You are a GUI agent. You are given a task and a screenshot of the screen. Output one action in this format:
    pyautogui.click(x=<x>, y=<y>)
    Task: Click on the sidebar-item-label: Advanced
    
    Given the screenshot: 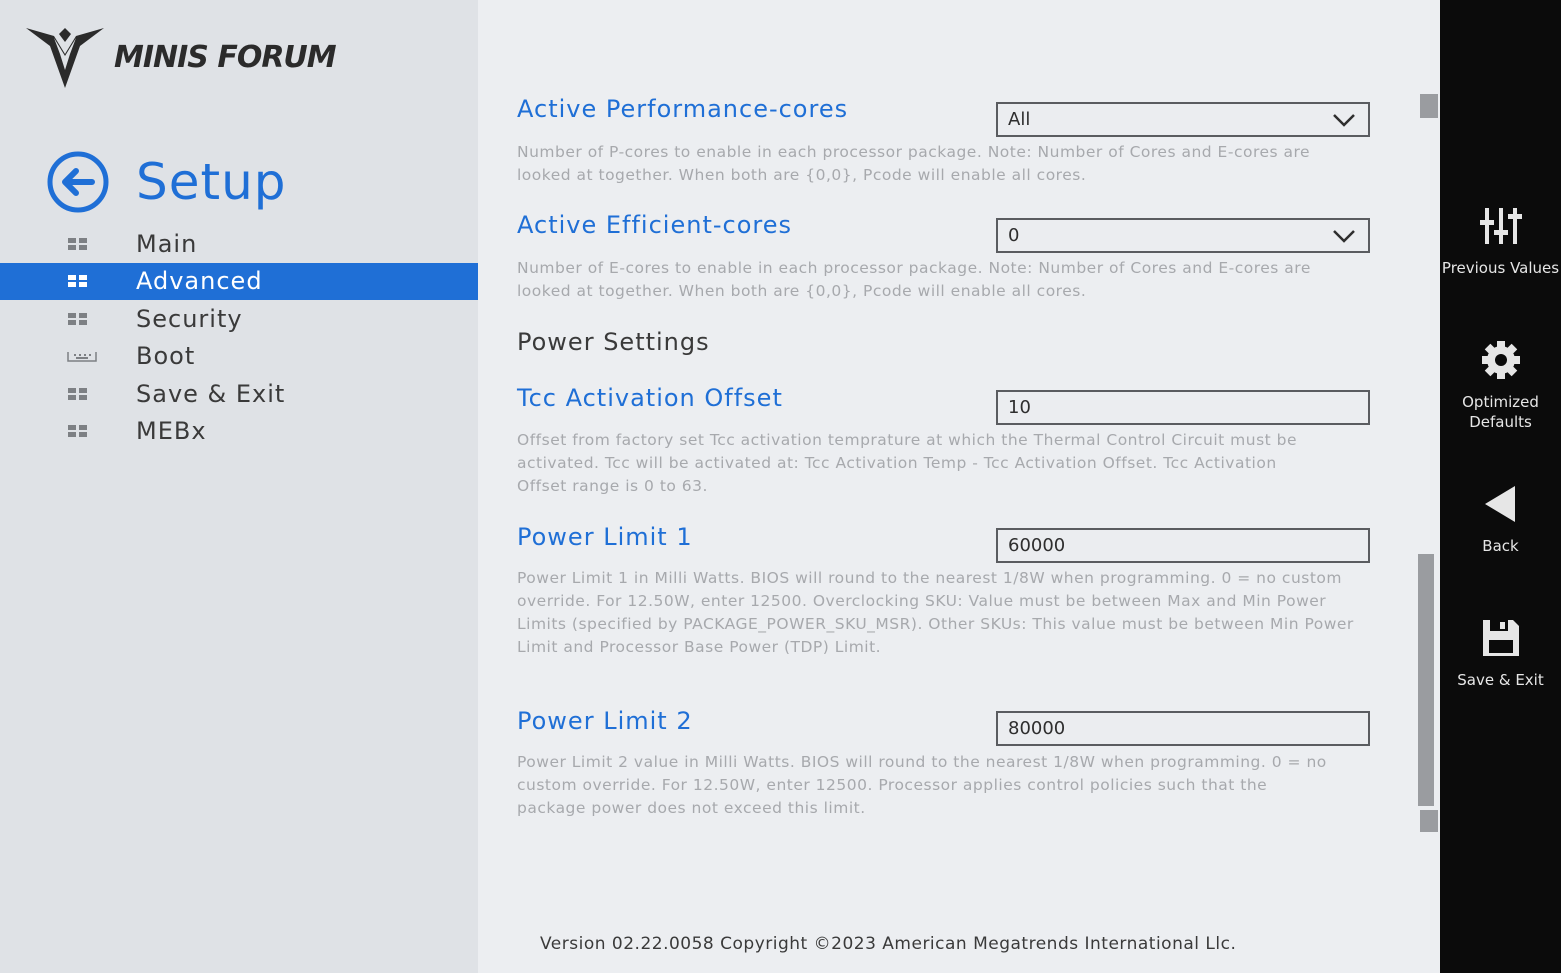 What is the action you would take?
    pyautogui.click(x=199, y=281)
    